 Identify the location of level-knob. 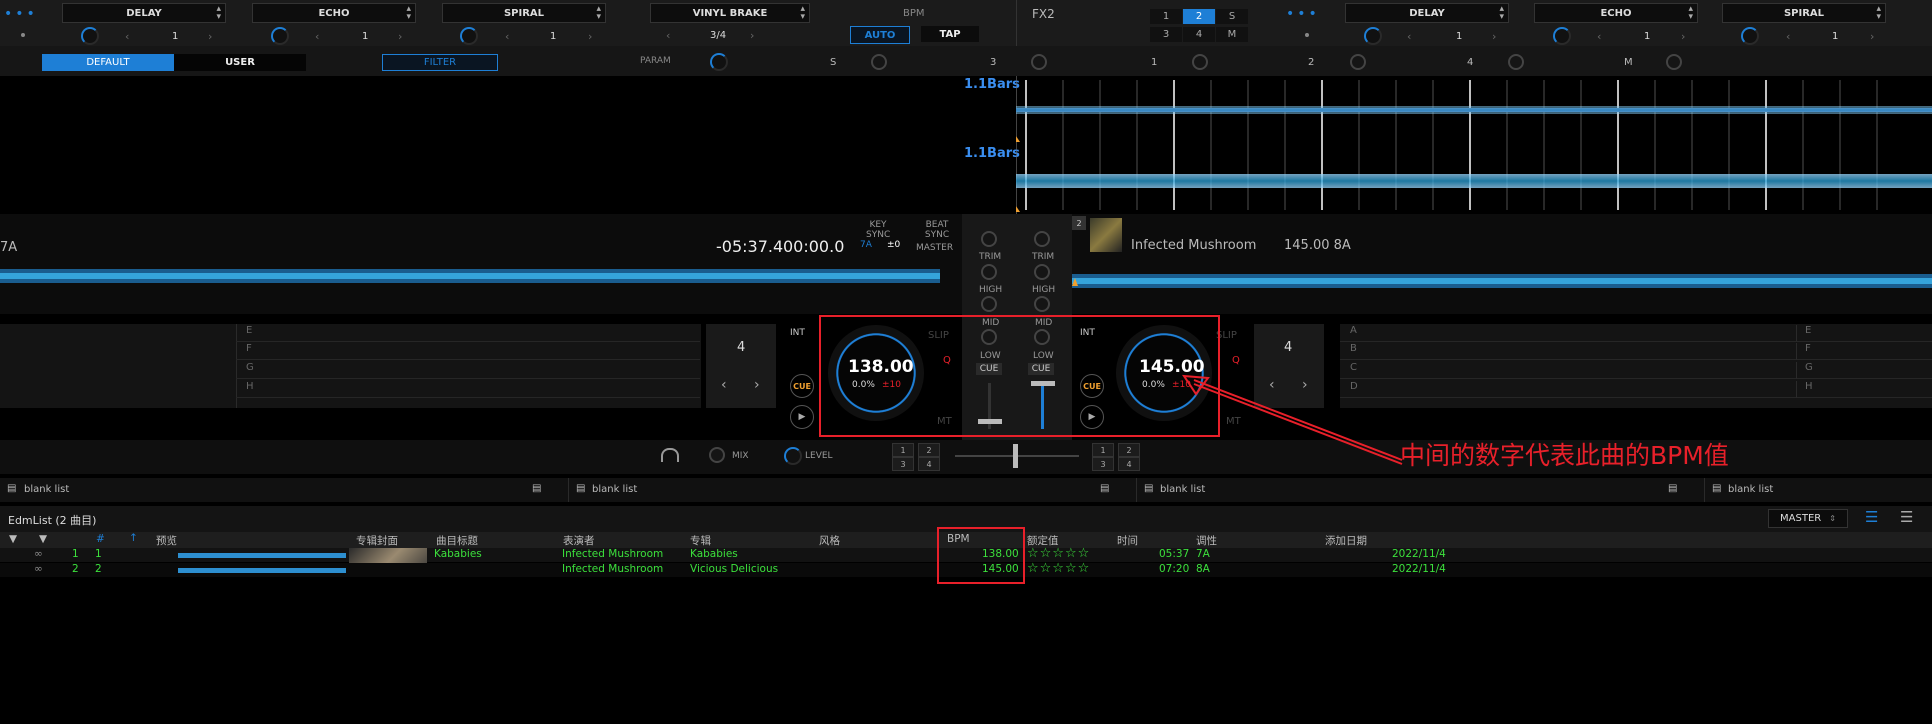
(793, 456).